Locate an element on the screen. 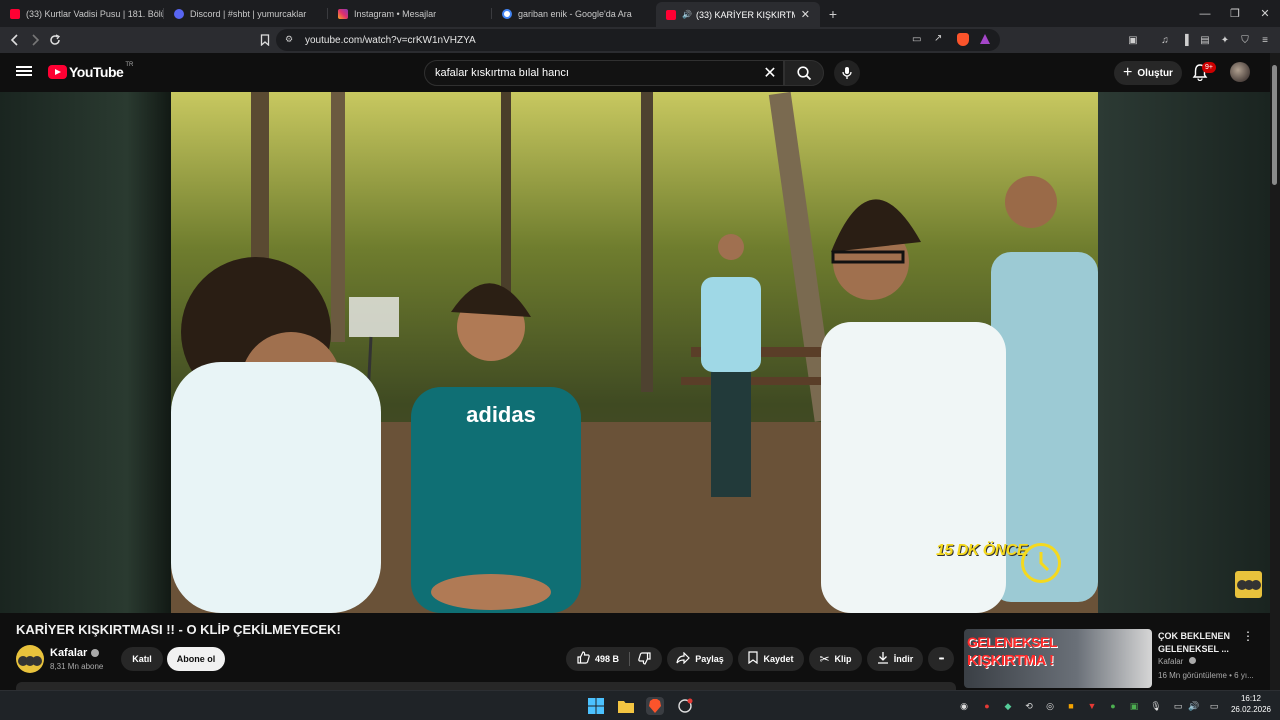 This screenshot has width=1280, height=720. leo-ai-icon: ✦ is located at coordinates (1225, 40).